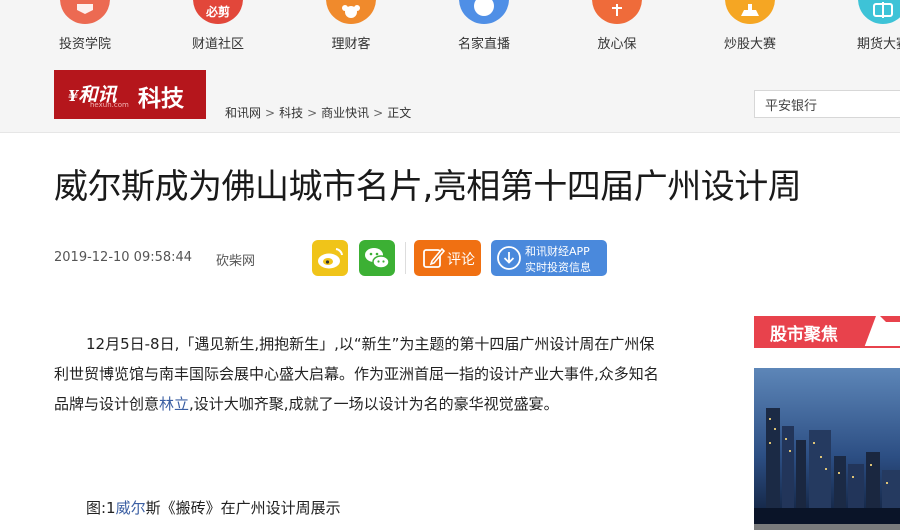 The width and height of the screenshot is (900, 530). I want to click on hexun-tech-logo: ¥和讯 hexun.com 科技, so click(130, 94).